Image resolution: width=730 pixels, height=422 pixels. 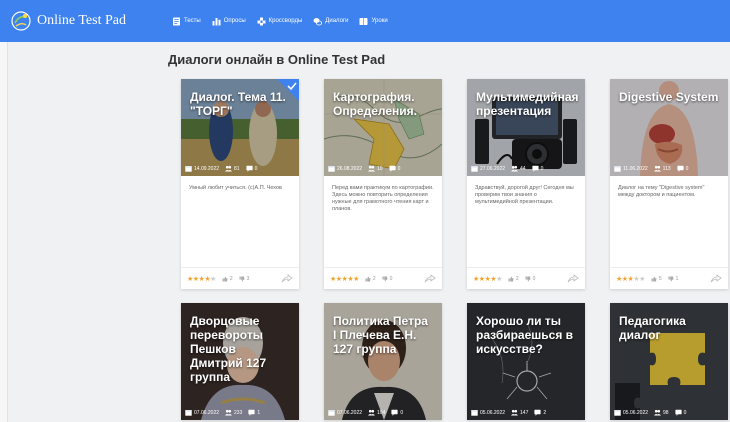 I want to click on card-title: Хорошо ли ты разбираешься в искусстве?, so click(x=525, y=335).